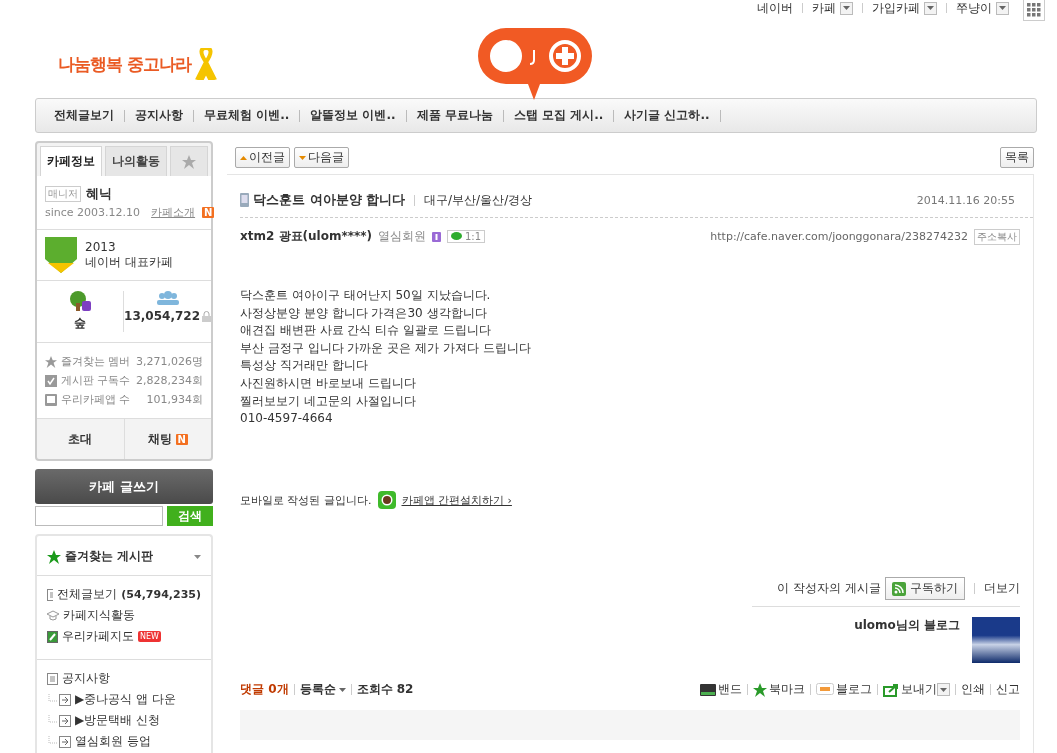 The height and width of the screenshot is (753, 1057). I want to click on mobile-phone-icon, so click(244, 200).